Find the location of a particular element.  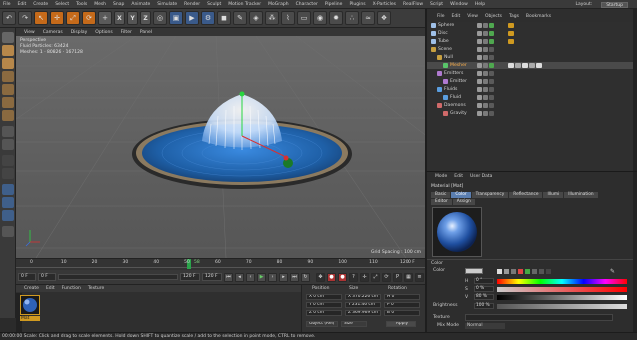

menu-mograph: MoGraph is located at coordinates (278, 4).